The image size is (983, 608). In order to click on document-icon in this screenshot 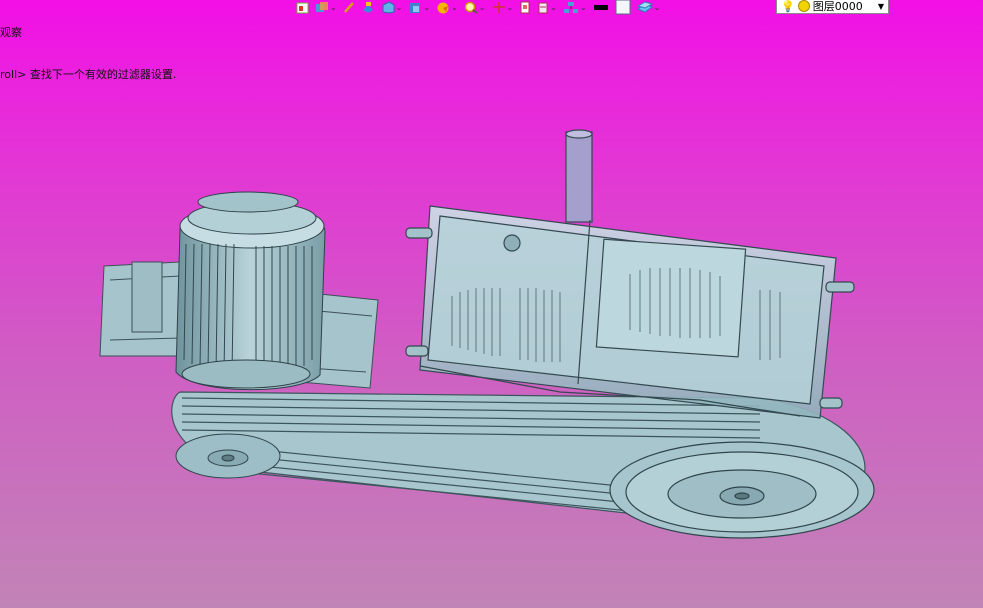, I will do `click(525, 8)`.